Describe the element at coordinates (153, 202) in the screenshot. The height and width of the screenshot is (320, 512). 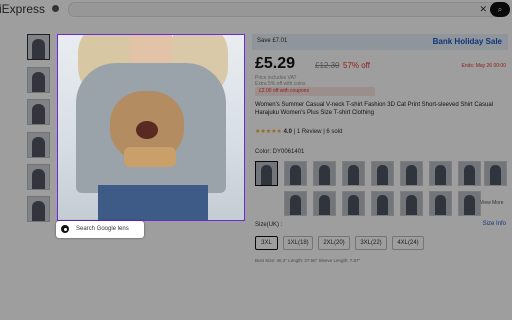
I see `jeans-shape` at that location.